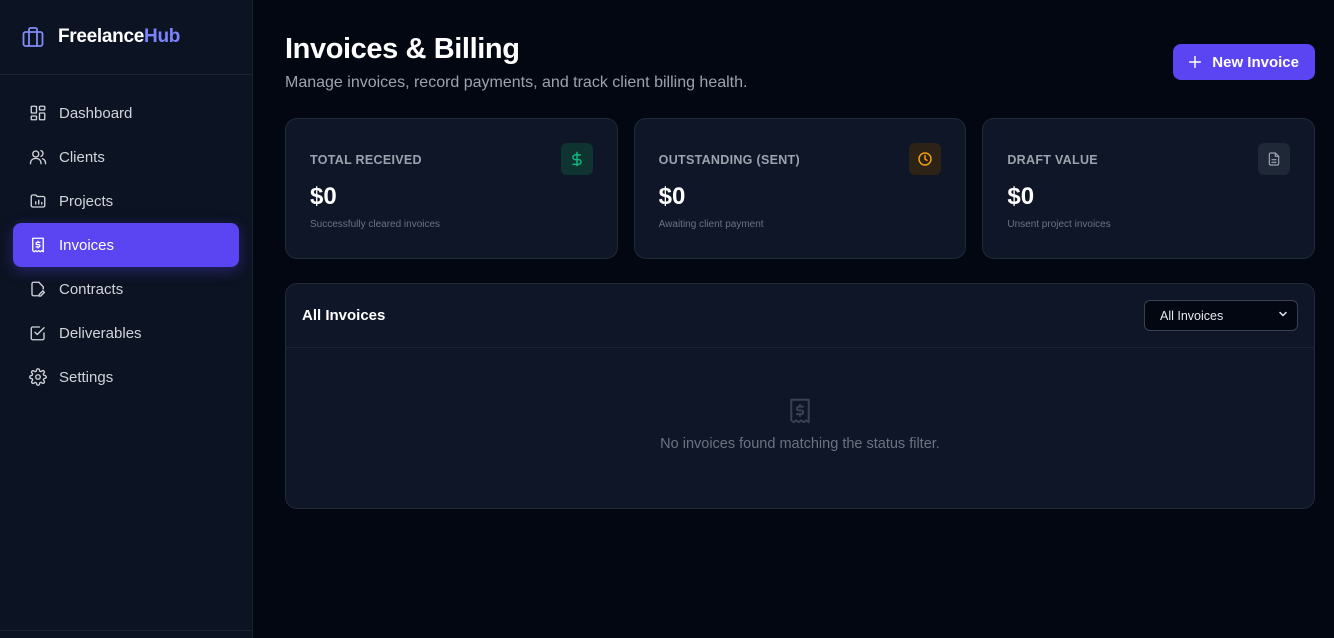  I want to click on sidebar-item-label: Projects, so click(86, 201).